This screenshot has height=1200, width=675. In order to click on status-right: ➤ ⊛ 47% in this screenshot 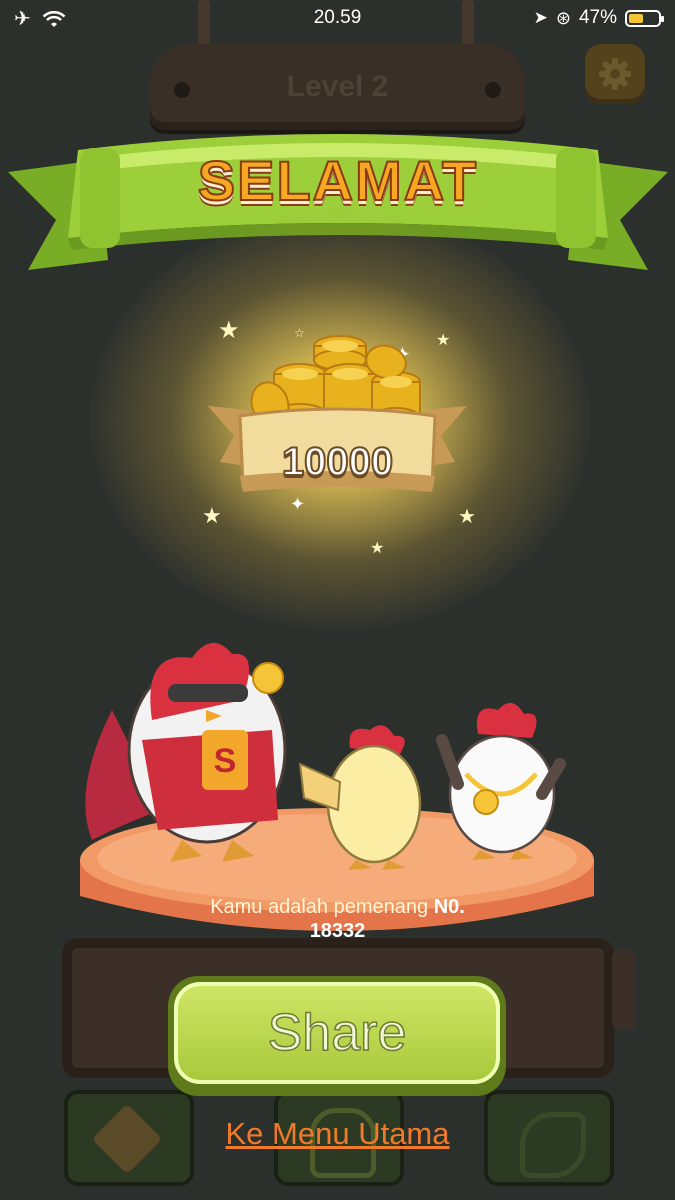, I will do `click(598, 18)`.